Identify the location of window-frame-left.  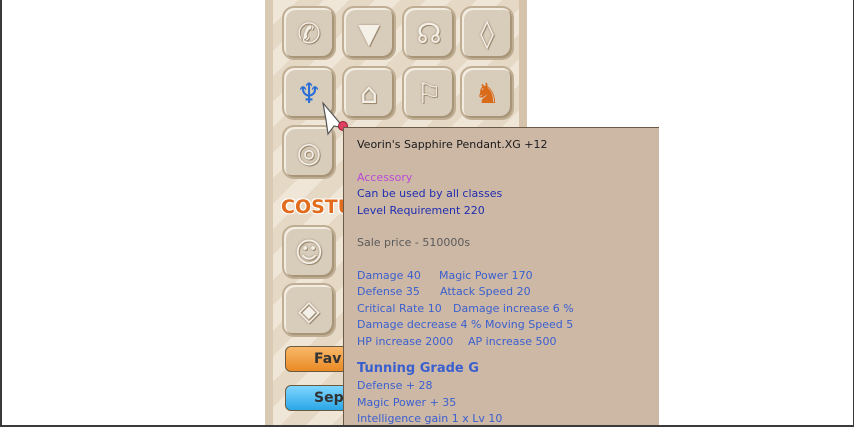
(1, 213).